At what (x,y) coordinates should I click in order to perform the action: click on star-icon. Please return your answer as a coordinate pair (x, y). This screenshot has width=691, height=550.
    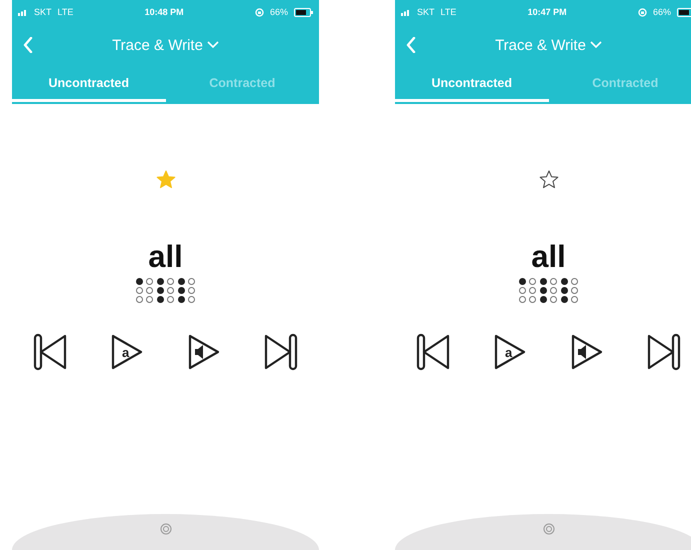
    Looking at the image, I should click on (548, 179).